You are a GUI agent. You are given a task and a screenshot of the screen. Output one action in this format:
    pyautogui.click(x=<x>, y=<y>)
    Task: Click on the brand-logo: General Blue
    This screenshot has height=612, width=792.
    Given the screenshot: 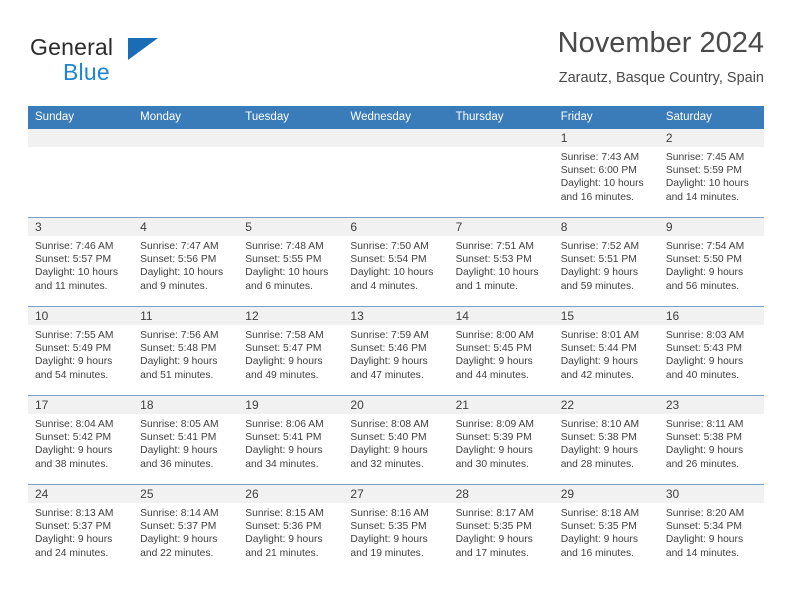 What is the action you would take?
    pyautogui.click(x=158, y=58)
    